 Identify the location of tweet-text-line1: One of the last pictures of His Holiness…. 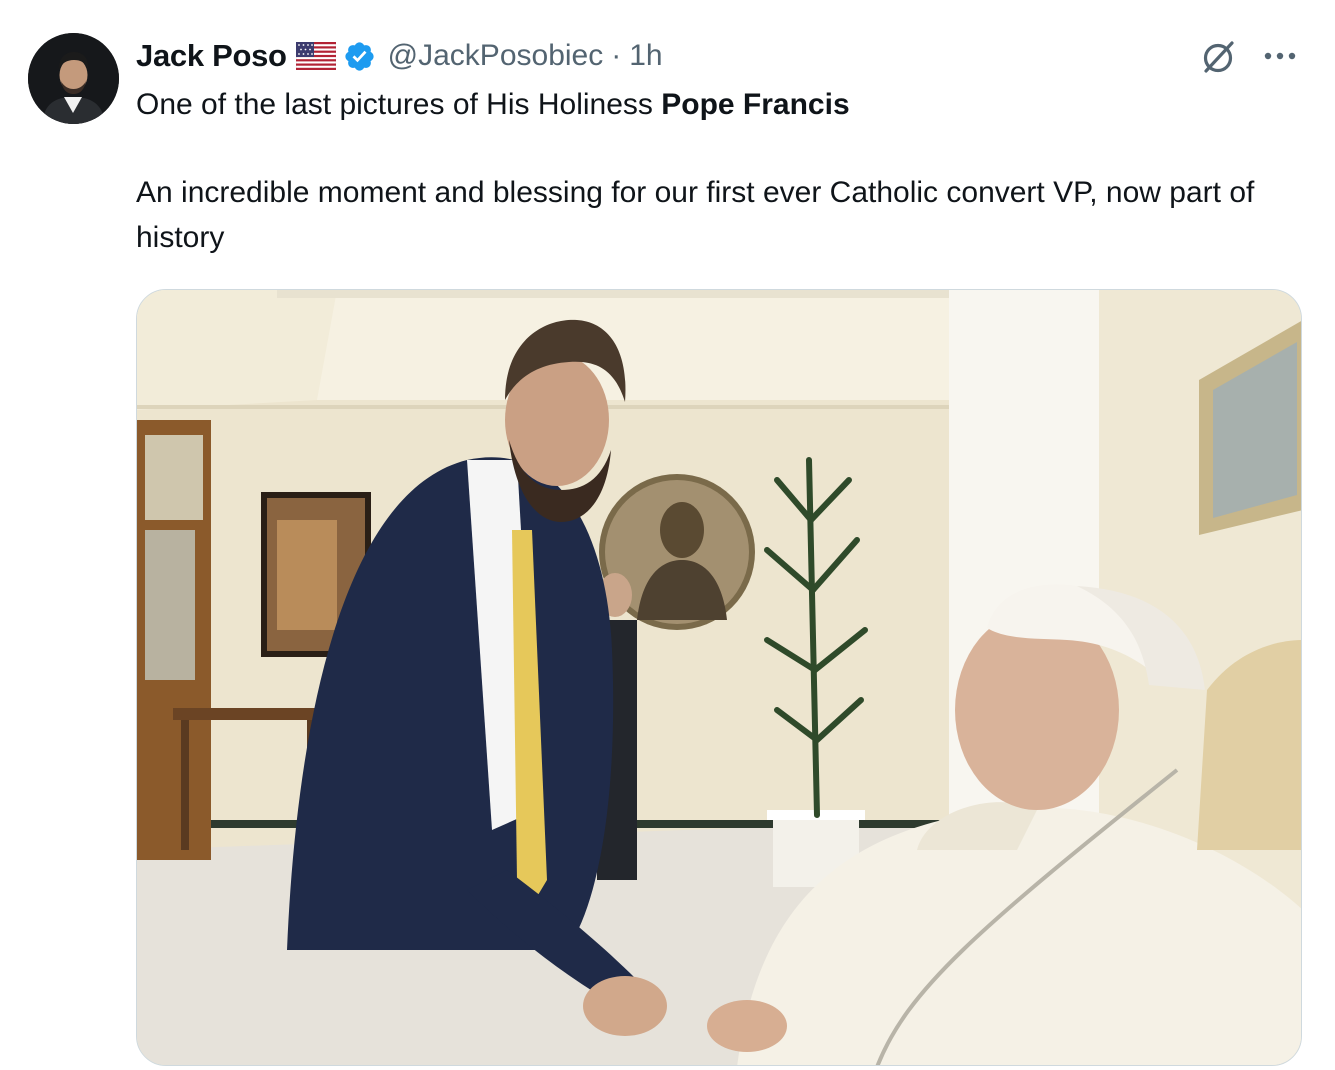
(721, 104).